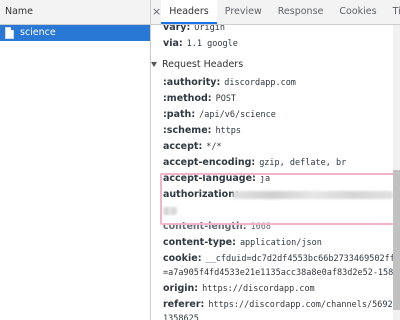 Image resolution: width=400 pixels, height=320 pixels. Describe the element at coordinates (280, 243) in the screenshot. I see `header-value: application/json` at that location.